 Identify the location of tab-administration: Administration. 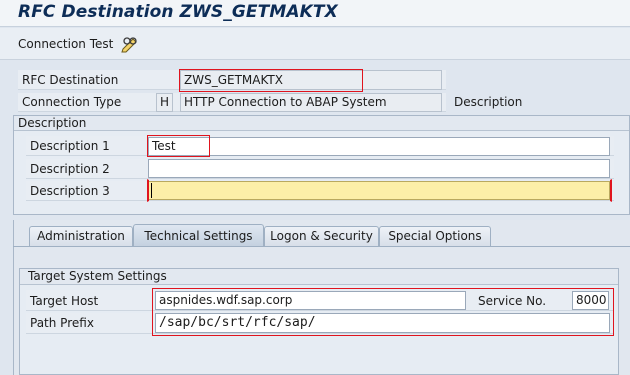
(81, 236).